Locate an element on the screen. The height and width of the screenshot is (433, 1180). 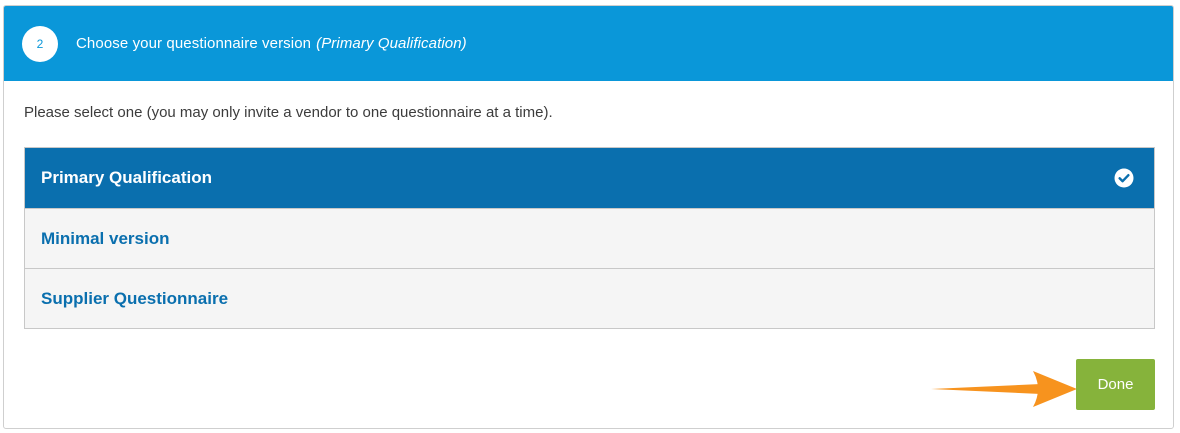
panel-subtitle: (Primary Qualification) is located at coordinates (391, 43).